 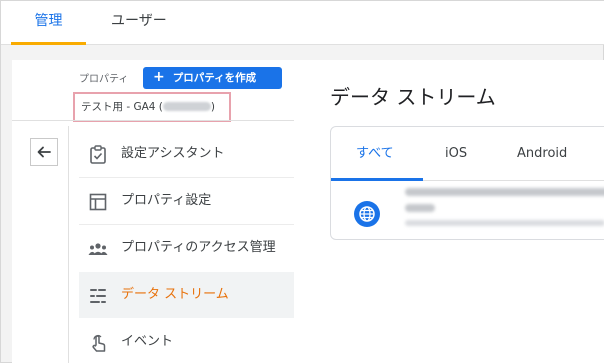 I want to click on nav-item-label: 設定アシスタント, so click(x=173, y=153).